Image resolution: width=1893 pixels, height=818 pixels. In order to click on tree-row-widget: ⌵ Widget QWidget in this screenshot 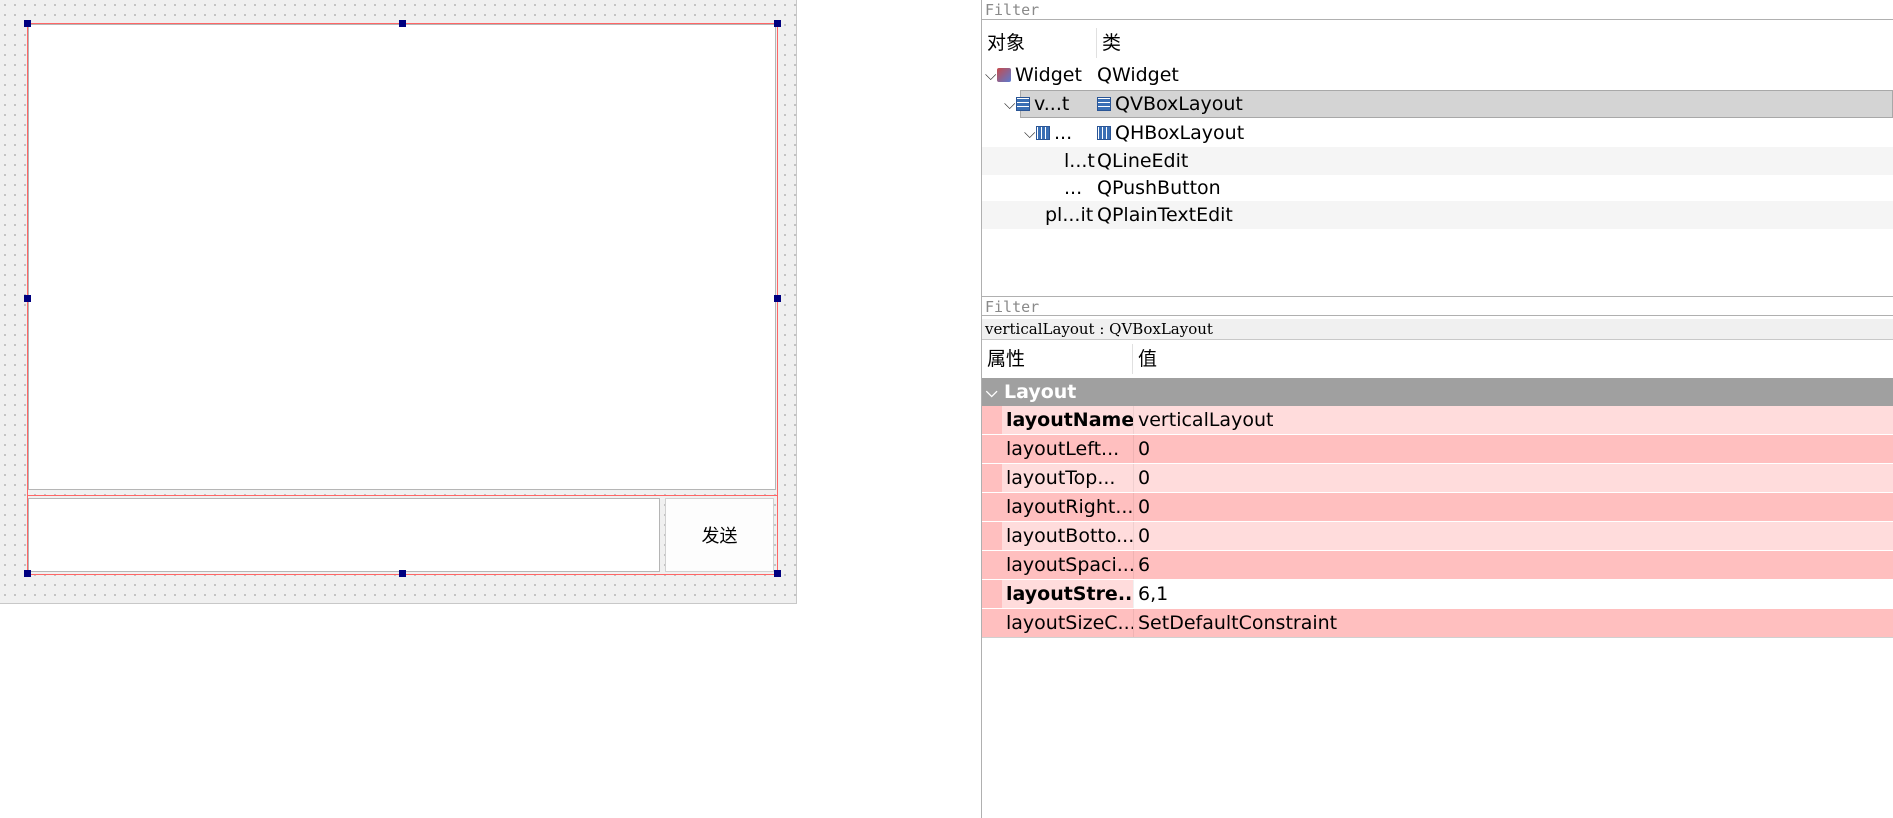, I will do `click(1437, 75)`.